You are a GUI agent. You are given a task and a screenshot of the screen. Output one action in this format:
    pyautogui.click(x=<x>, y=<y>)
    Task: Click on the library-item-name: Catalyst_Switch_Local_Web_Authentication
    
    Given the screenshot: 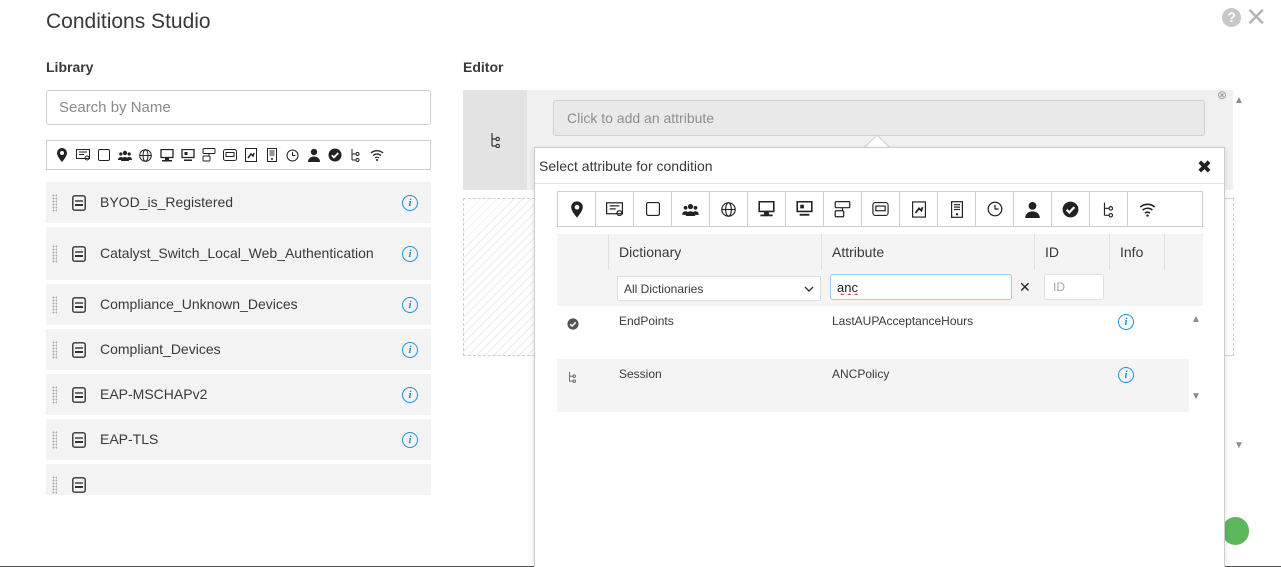 What is the action you would take?
    pyautogui.click(x=237, y=253)
    